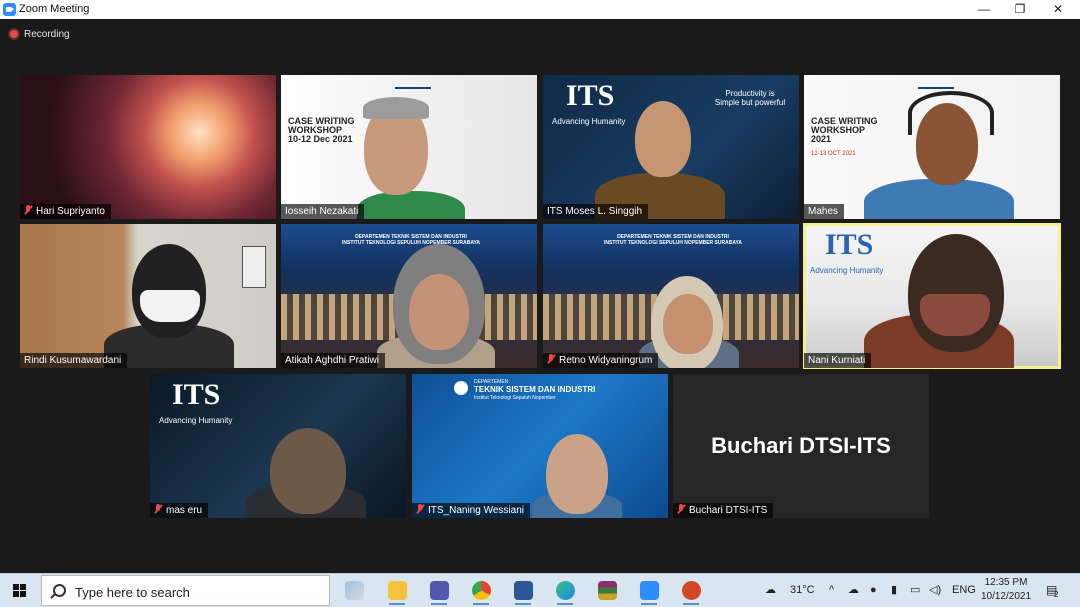 The width and height of the screenshot is (1080, 607). I want to click on video-tile: Hari Supriyanto, so click(148, 147).